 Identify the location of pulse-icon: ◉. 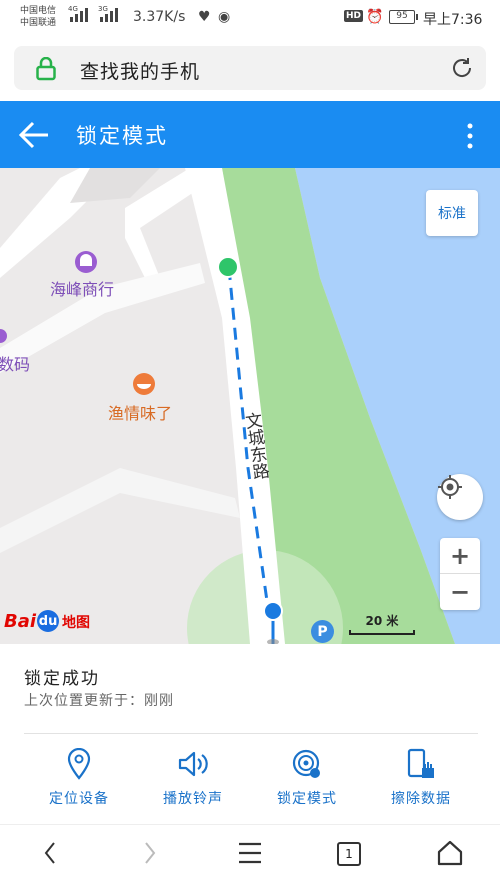
(224, 17).